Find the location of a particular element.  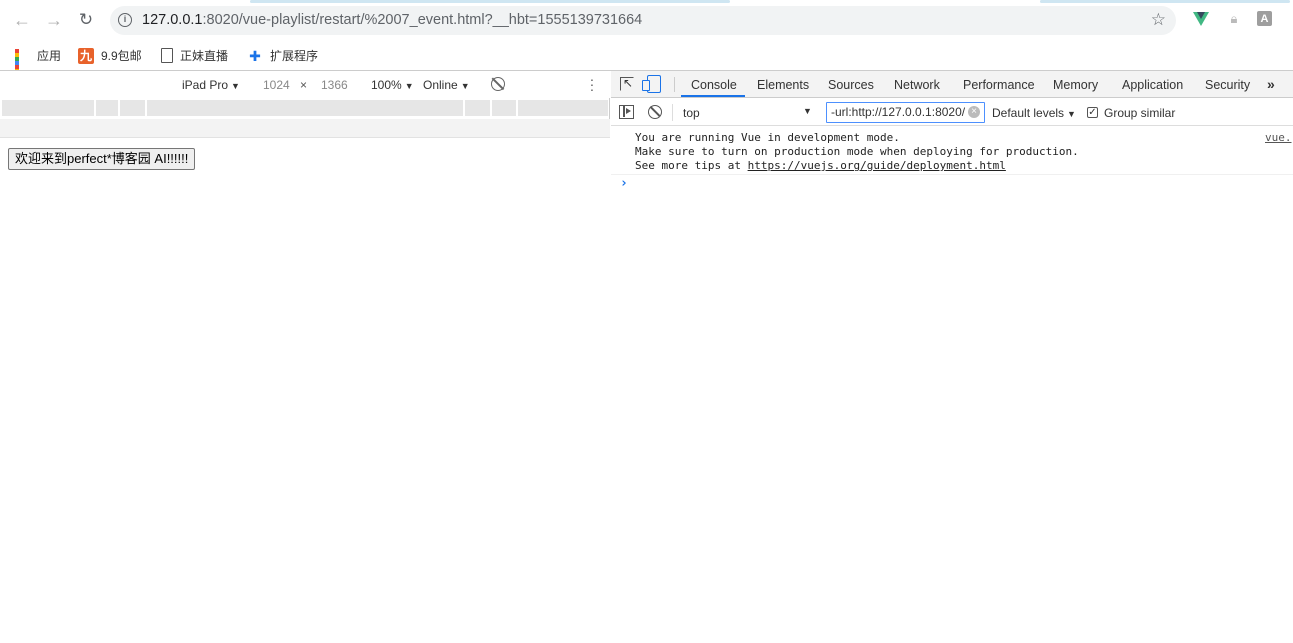

inspect-element-icon is located at coordinates (627, 83).